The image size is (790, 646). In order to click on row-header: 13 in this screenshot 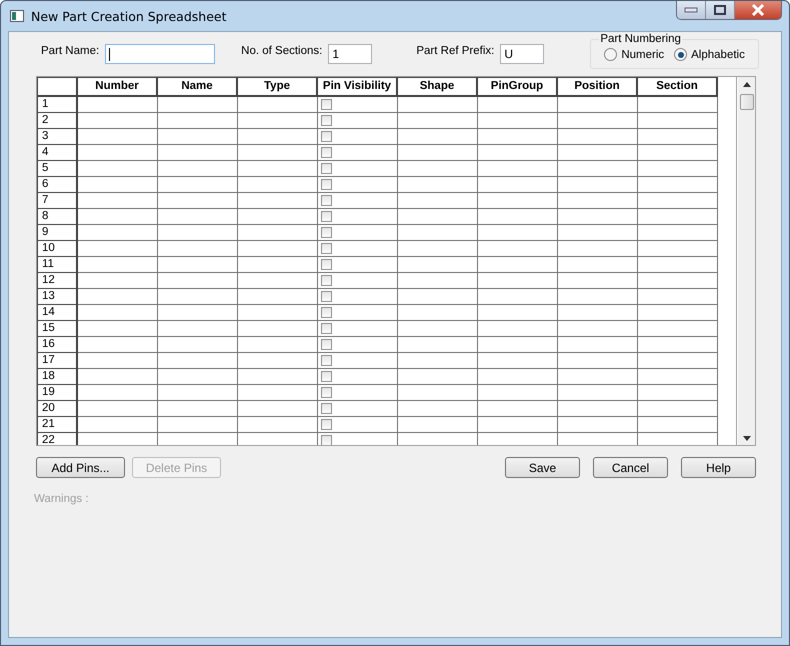, I will do `click(57, 297)`.